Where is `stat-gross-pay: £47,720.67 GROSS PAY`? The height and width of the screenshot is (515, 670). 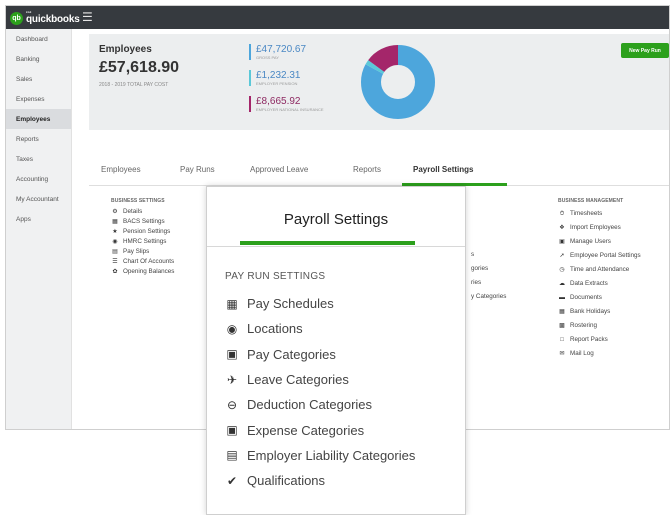 stat-gross-pay: £47,720.67 GROSS PAY is located at coordinates (277, 52).